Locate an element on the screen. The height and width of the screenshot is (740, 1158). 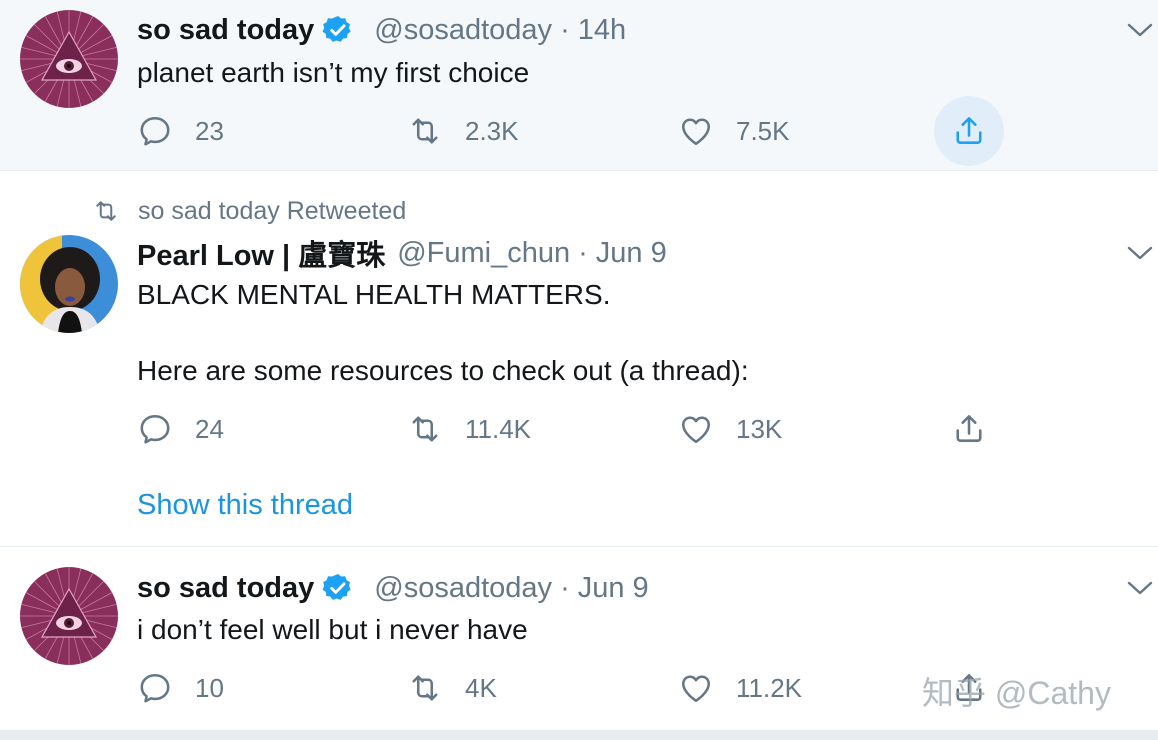
retweet-count: 4K is located at coordinates (481, 687).